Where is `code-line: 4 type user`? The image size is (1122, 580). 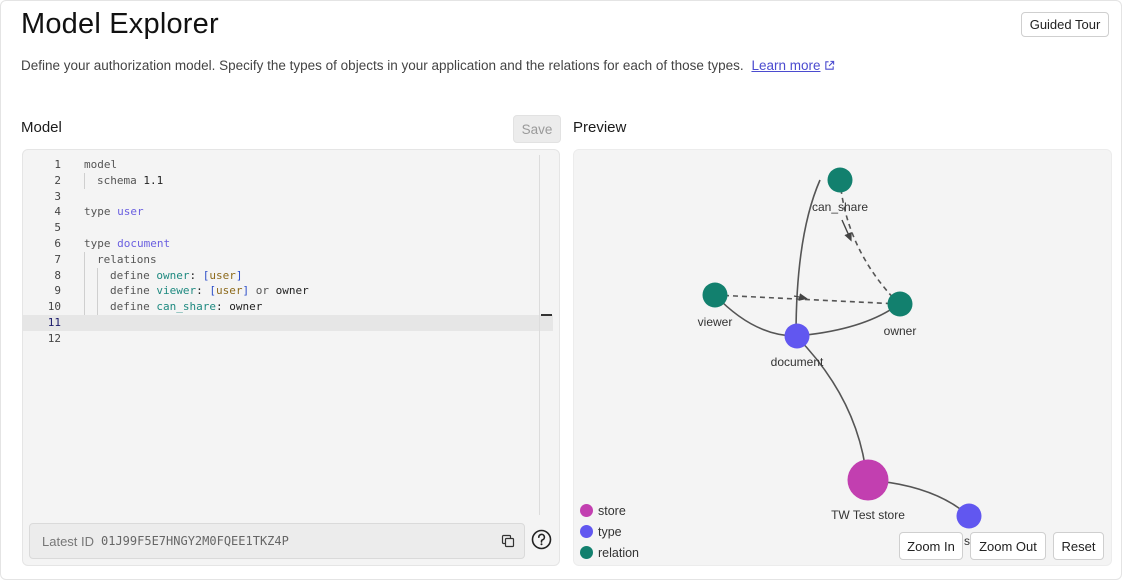
code-line: 4 type user is located at coordinates (288, 212).